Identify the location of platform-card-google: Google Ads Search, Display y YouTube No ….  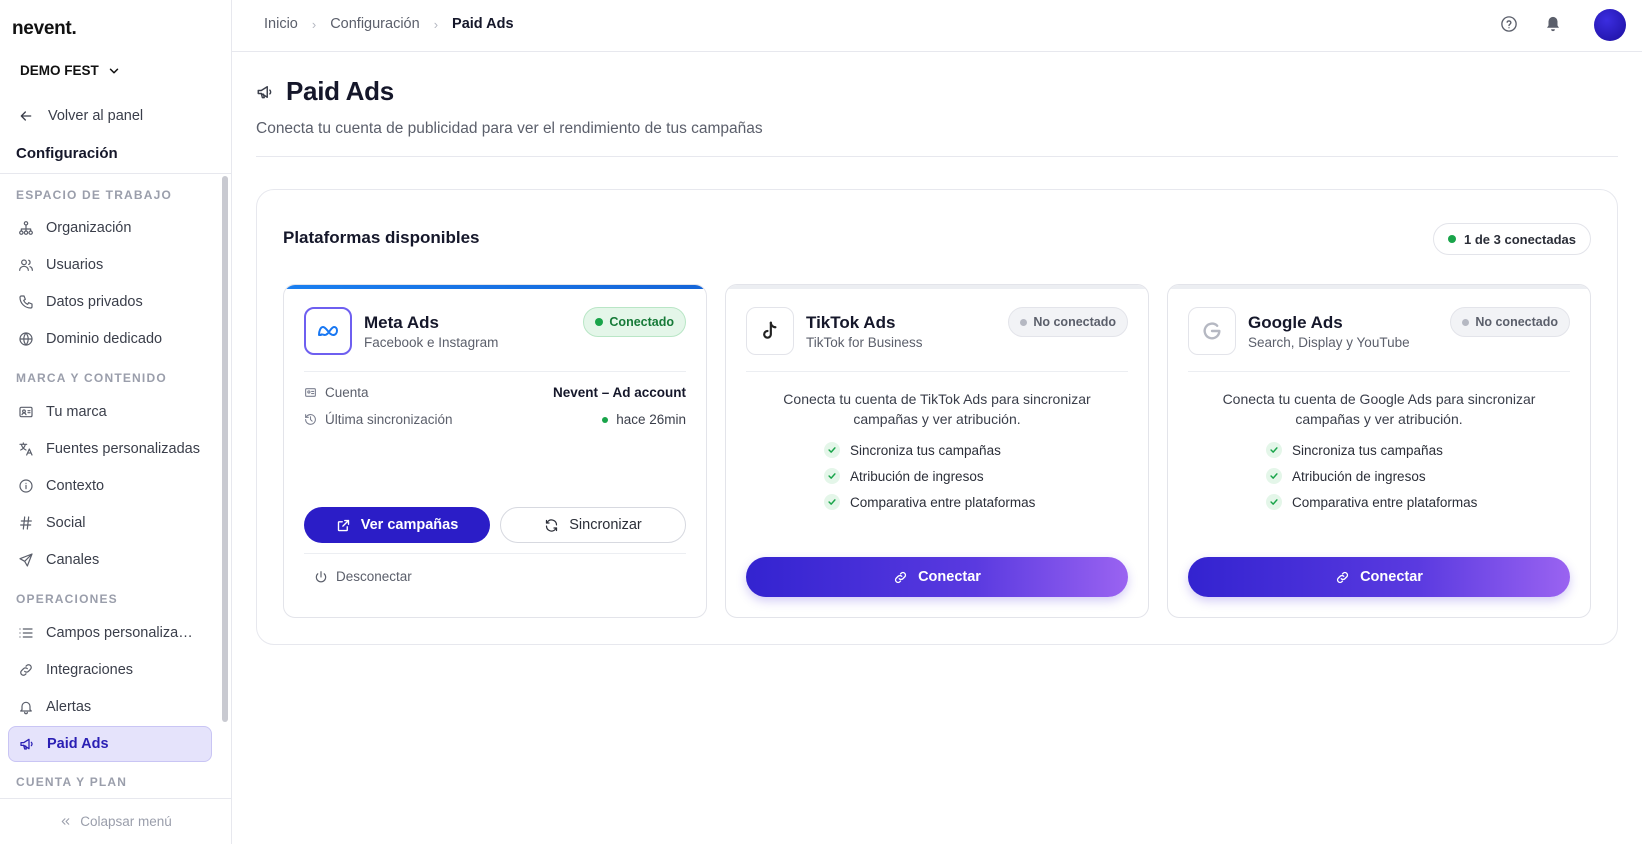
(1379, 451).